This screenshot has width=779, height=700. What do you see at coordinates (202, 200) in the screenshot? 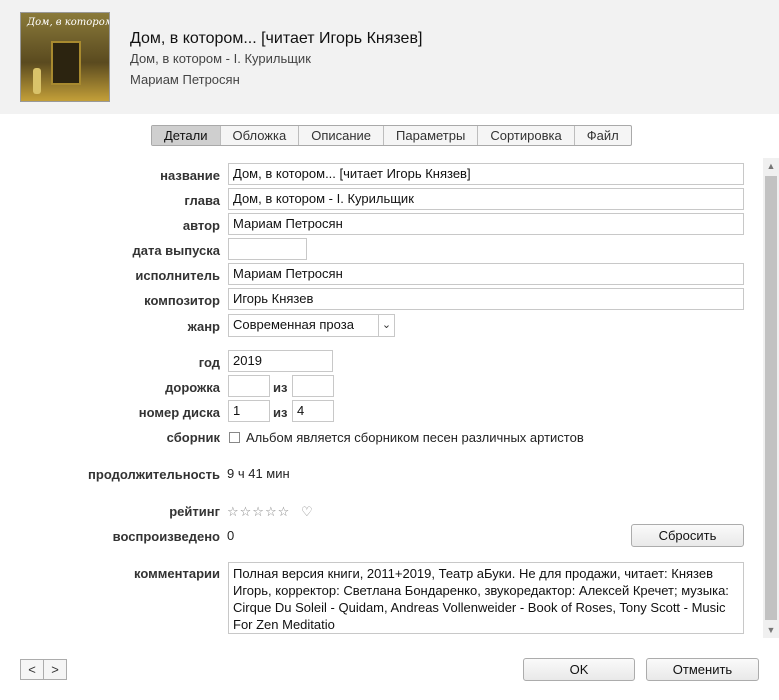
I see `chapter-label: глава` at bounding box center [202, 200].